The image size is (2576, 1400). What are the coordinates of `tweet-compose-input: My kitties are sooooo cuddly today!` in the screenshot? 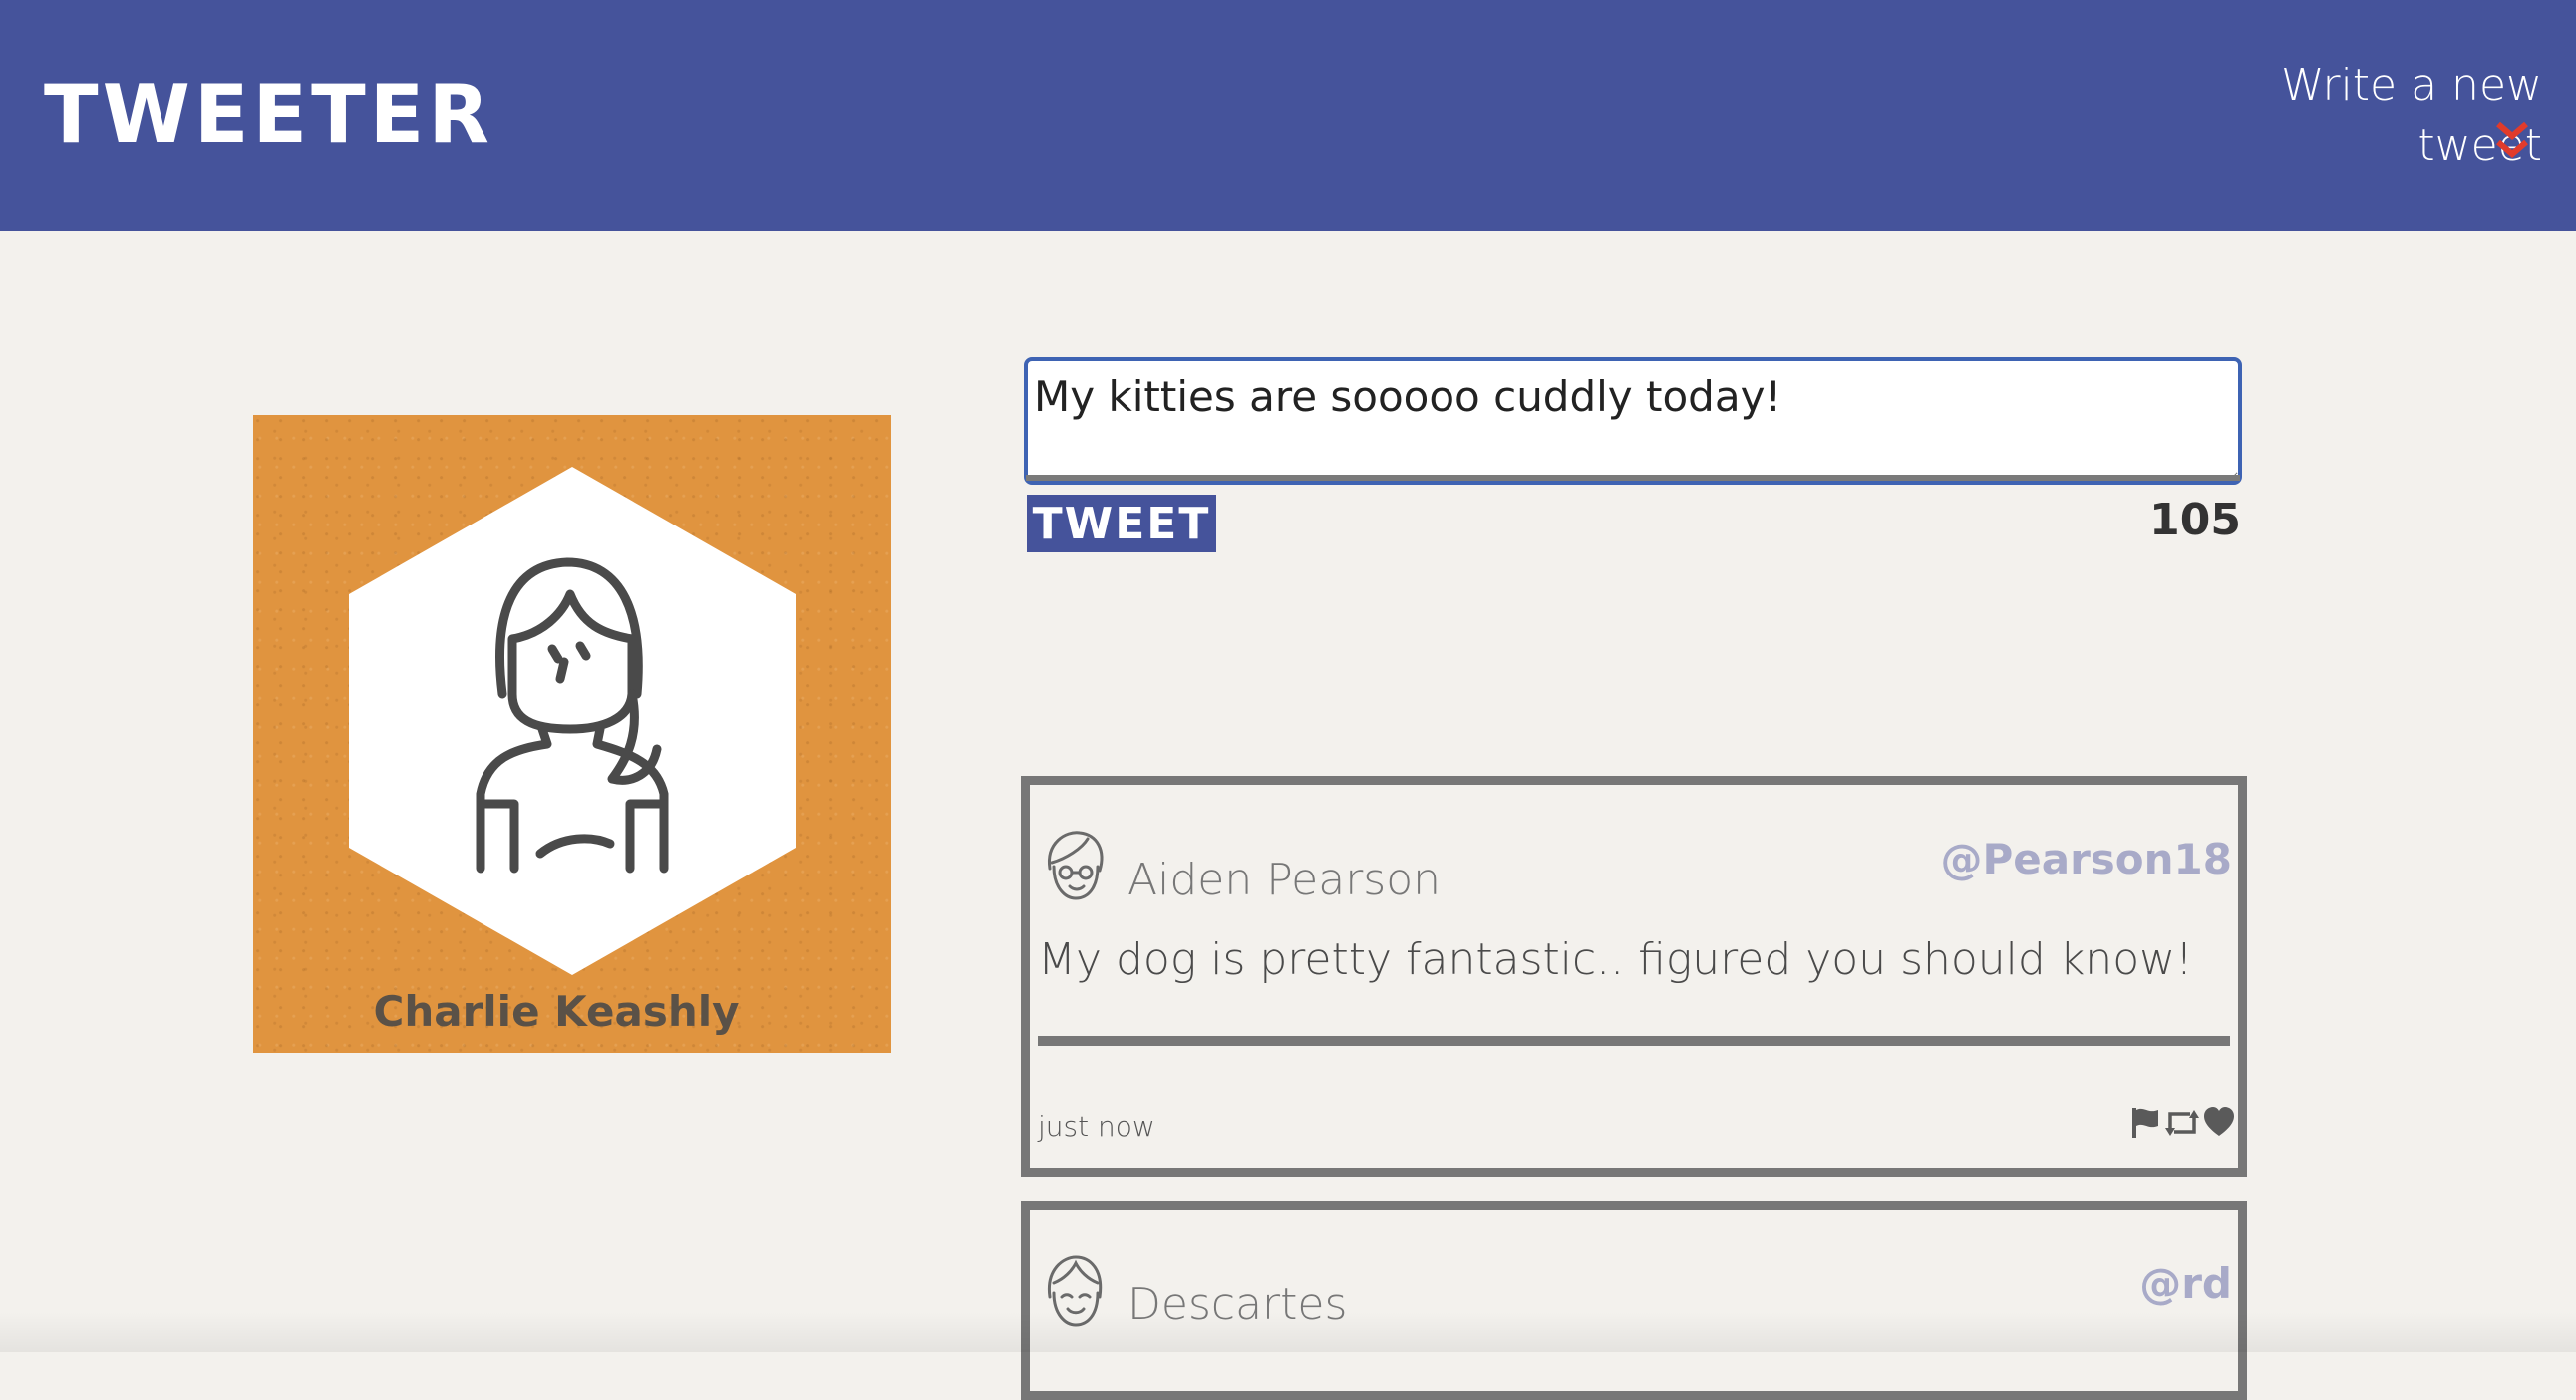 It's located at (1633, 421).